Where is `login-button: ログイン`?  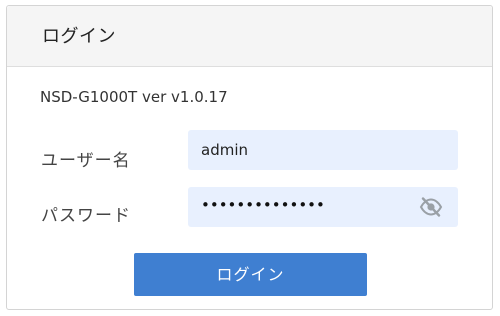 login-button: ログイン is located at coordinates (250, 274).